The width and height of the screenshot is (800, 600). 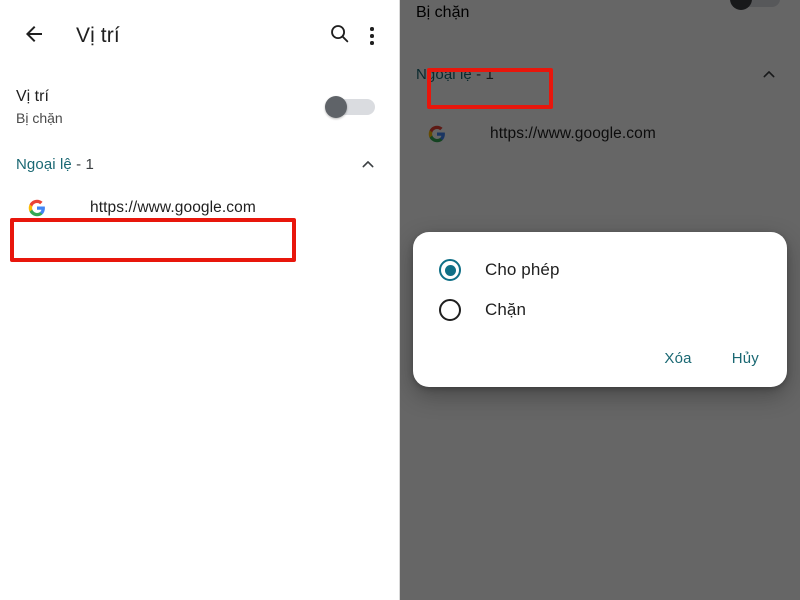 I want to click on location-switch, so click(x=350, y=107).